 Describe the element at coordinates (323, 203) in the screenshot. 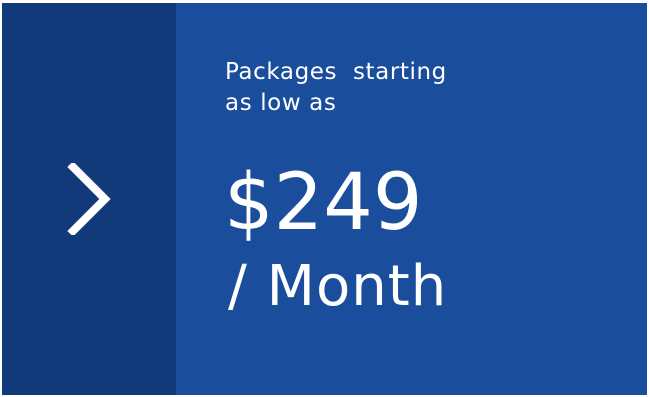

I see `price-amount: $249` at that location.